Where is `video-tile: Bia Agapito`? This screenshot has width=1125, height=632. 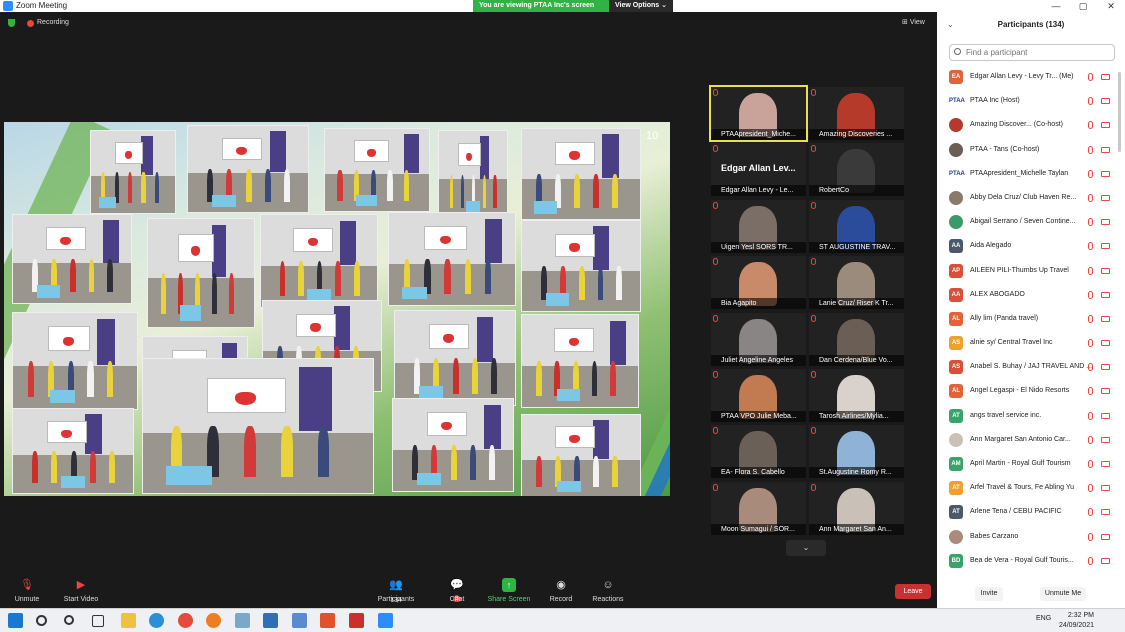
video-tile: Bia Agapito is located at coordinates (758, 283).